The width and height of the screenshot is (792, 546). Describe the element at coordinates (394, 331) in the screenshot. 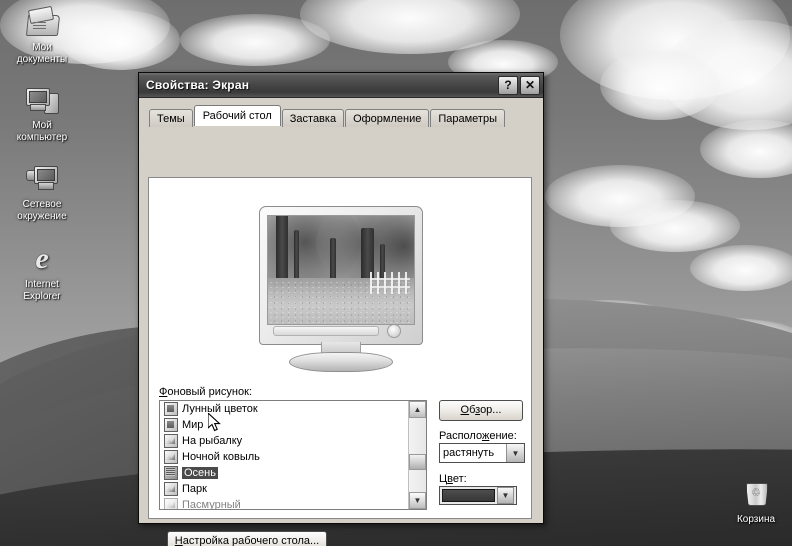

I see `monitor-power-led` at that location.